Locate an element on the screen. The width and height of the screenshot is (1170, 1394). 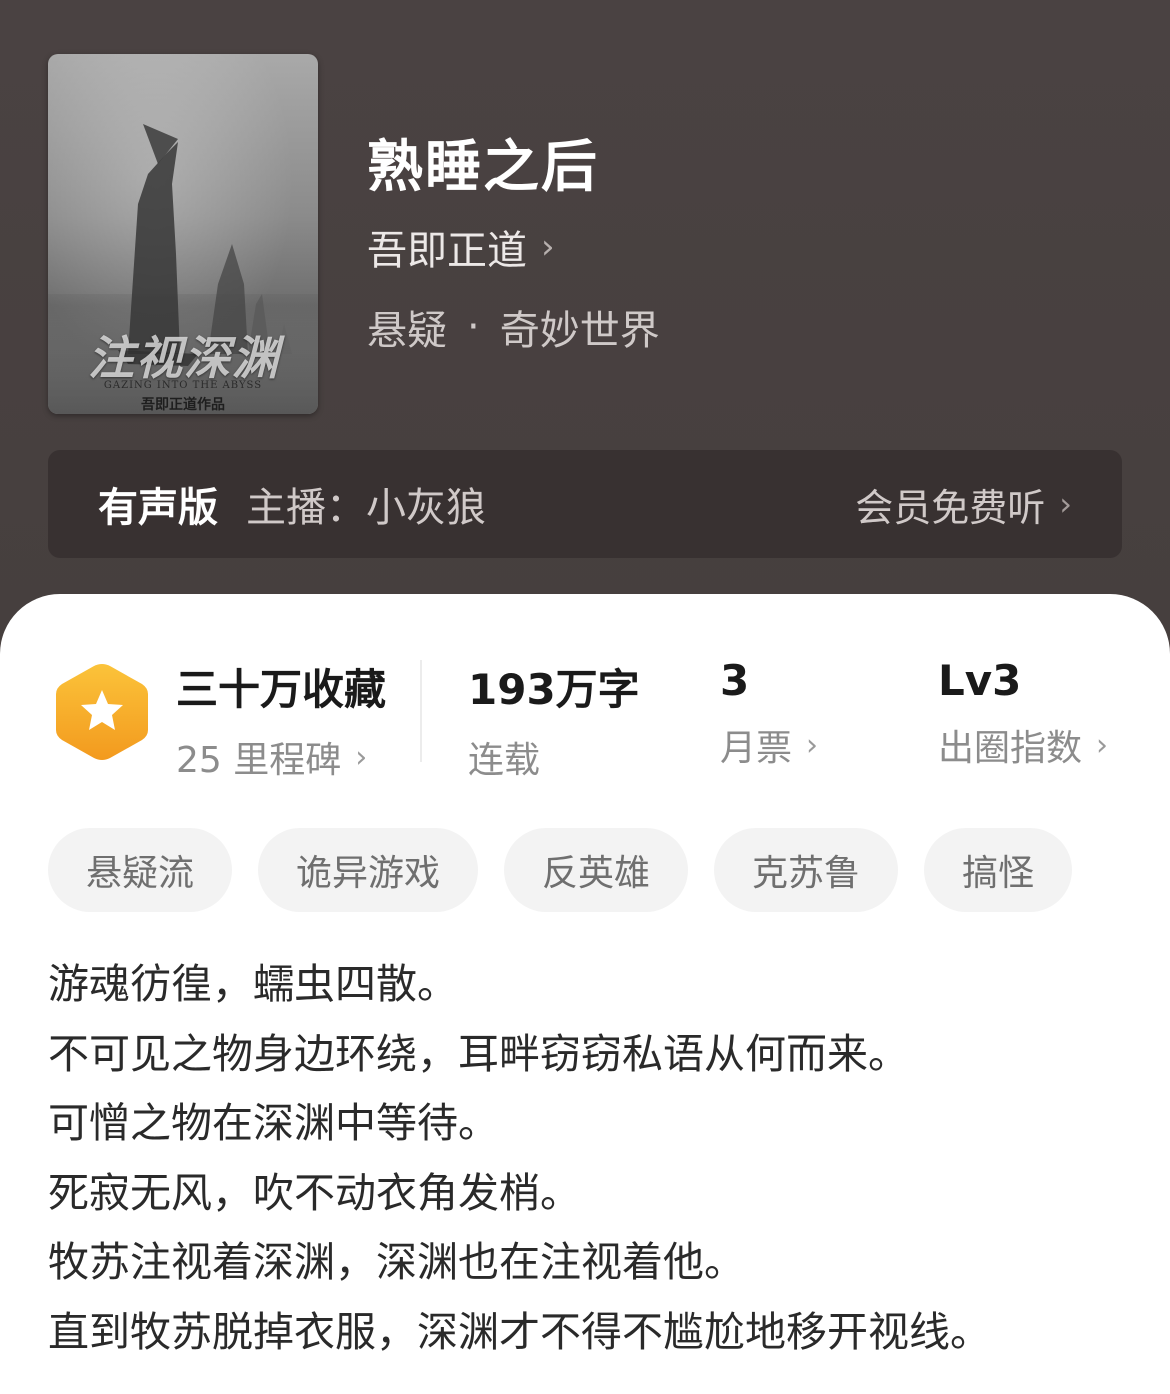
member-free-label: 会员免费听 is located at coordinates (950, 507).